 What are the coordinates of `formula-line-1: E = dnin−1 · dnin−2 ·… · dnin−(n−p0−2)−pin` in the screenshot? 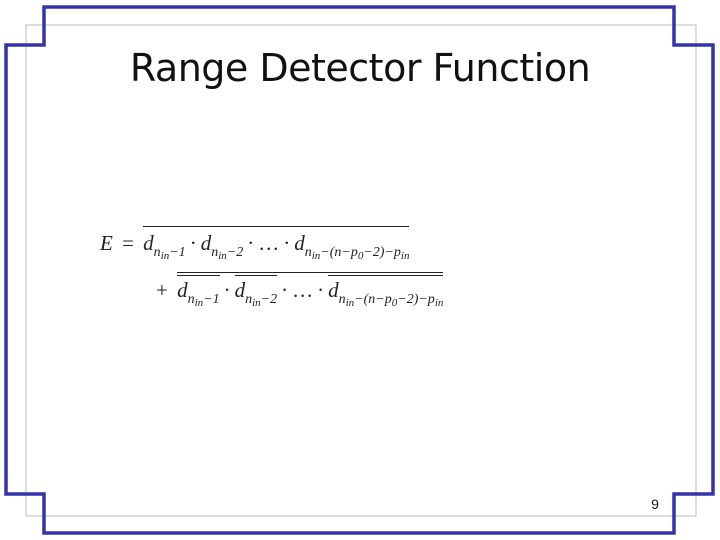 It's located at (255, 244).